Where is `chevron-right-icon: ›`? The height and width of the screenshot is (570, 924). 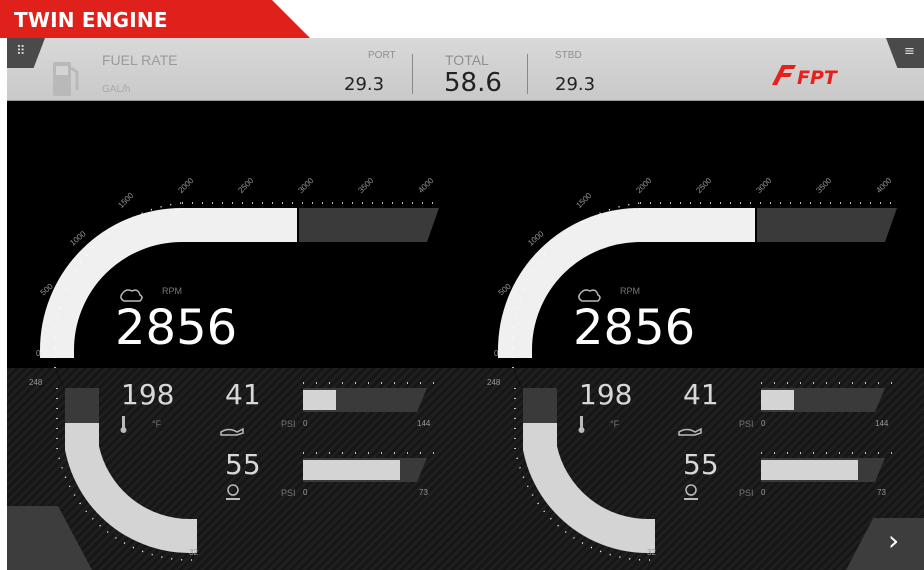 chevron-right-icon: › is located at coordinates (894, 540).